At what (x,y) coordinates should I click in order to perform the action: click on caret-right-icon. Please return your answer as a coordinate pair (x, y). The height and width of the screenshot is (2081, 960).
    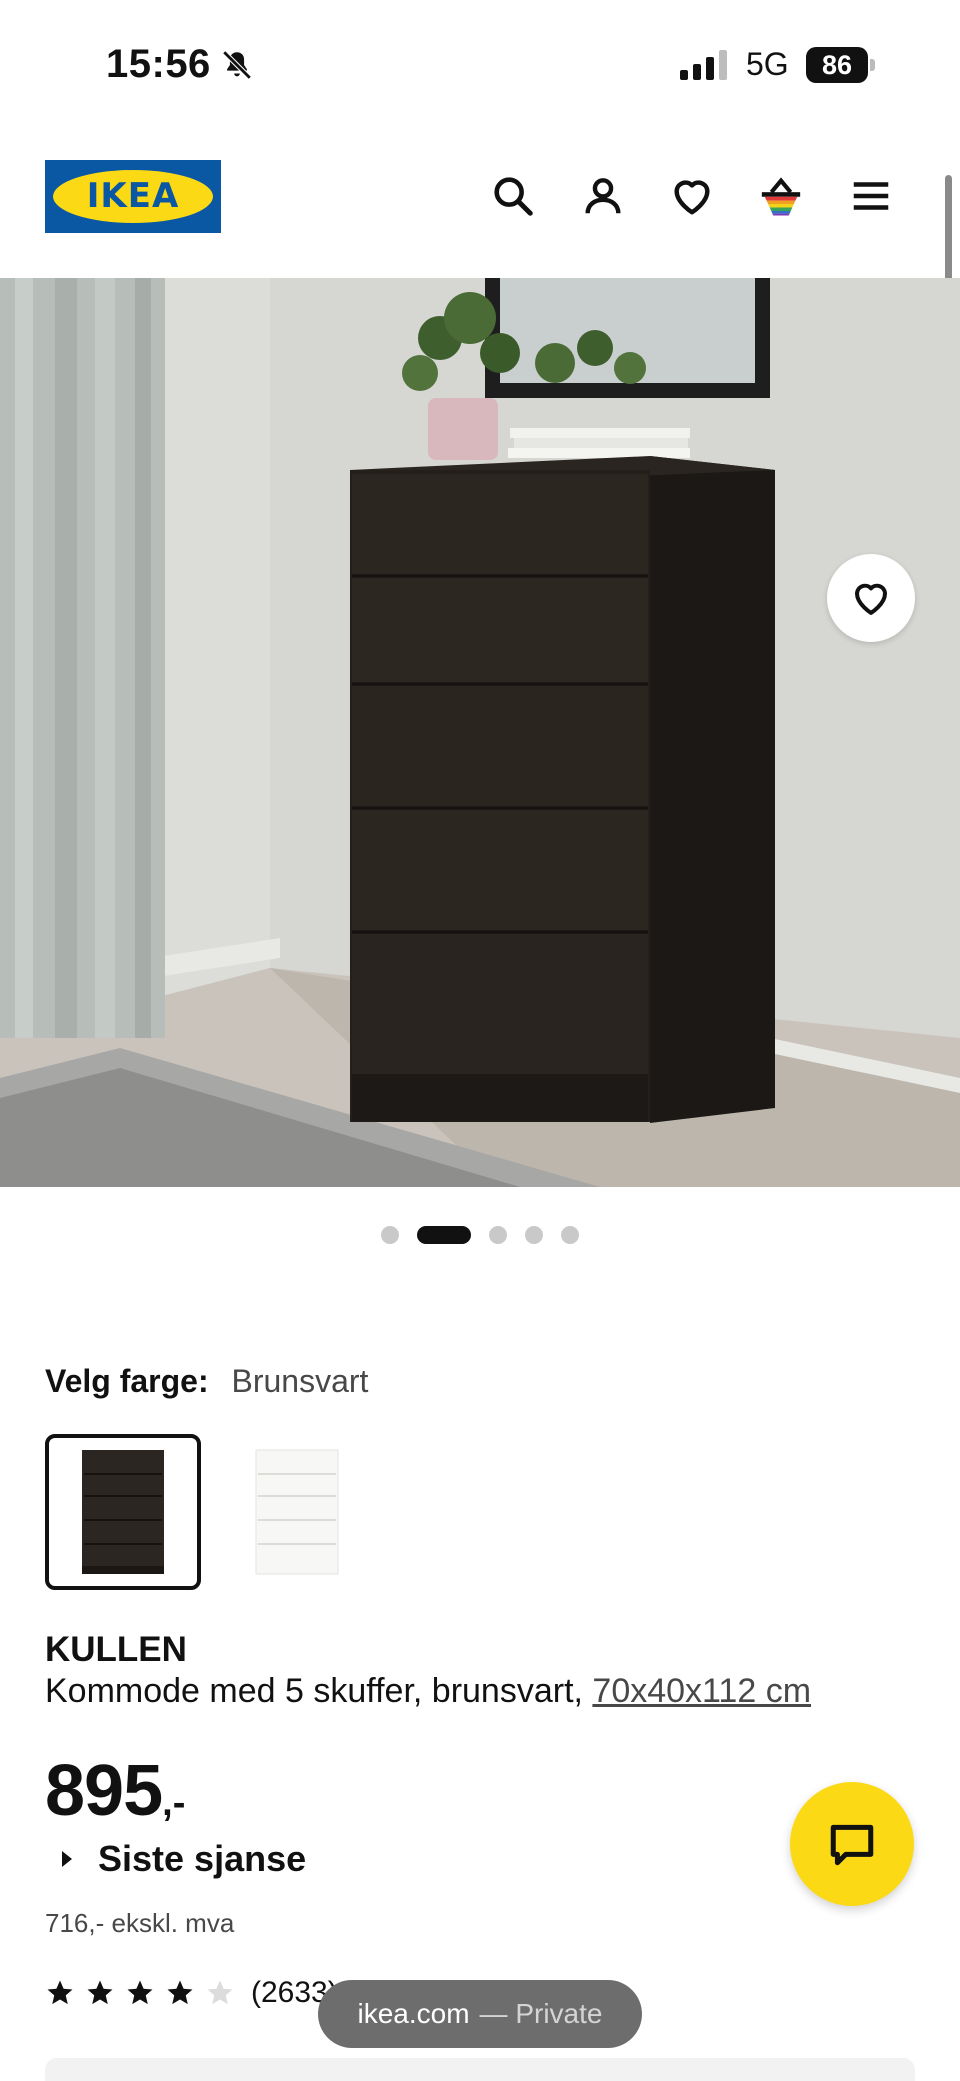
    Looking at the image, I should click on (67, 1859).